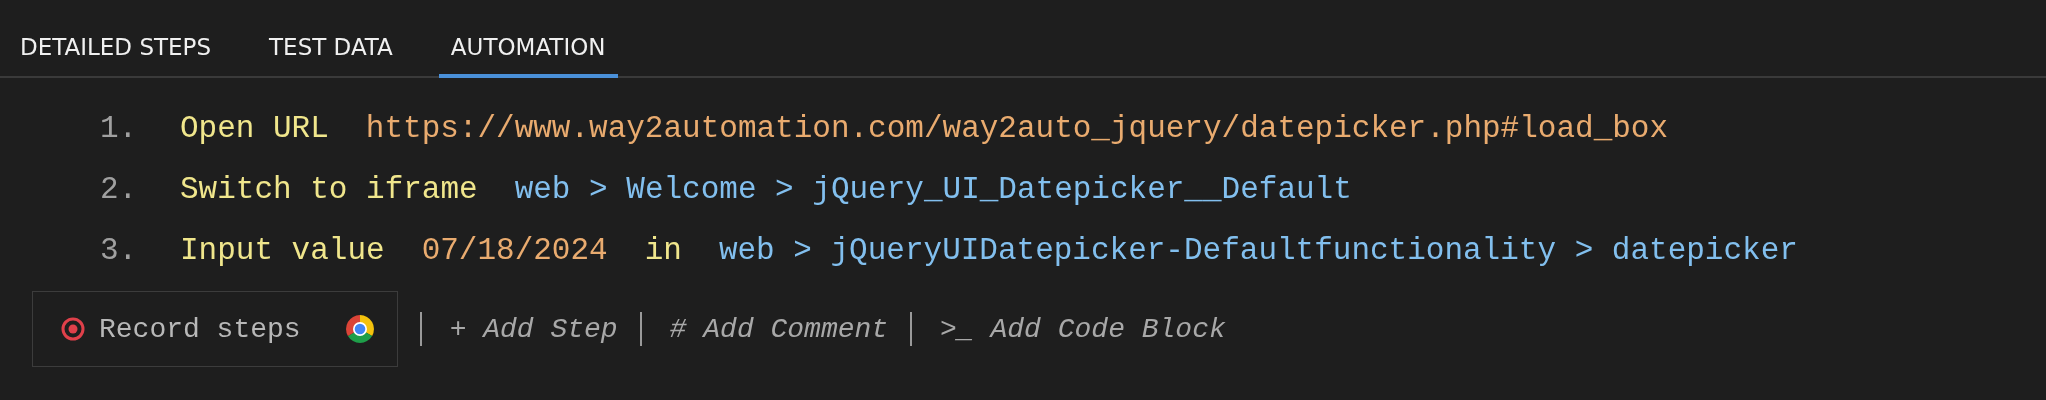  Describe the element at coordinates (282, 250) in the screenshot. I see `step-action: Input value` at that location.